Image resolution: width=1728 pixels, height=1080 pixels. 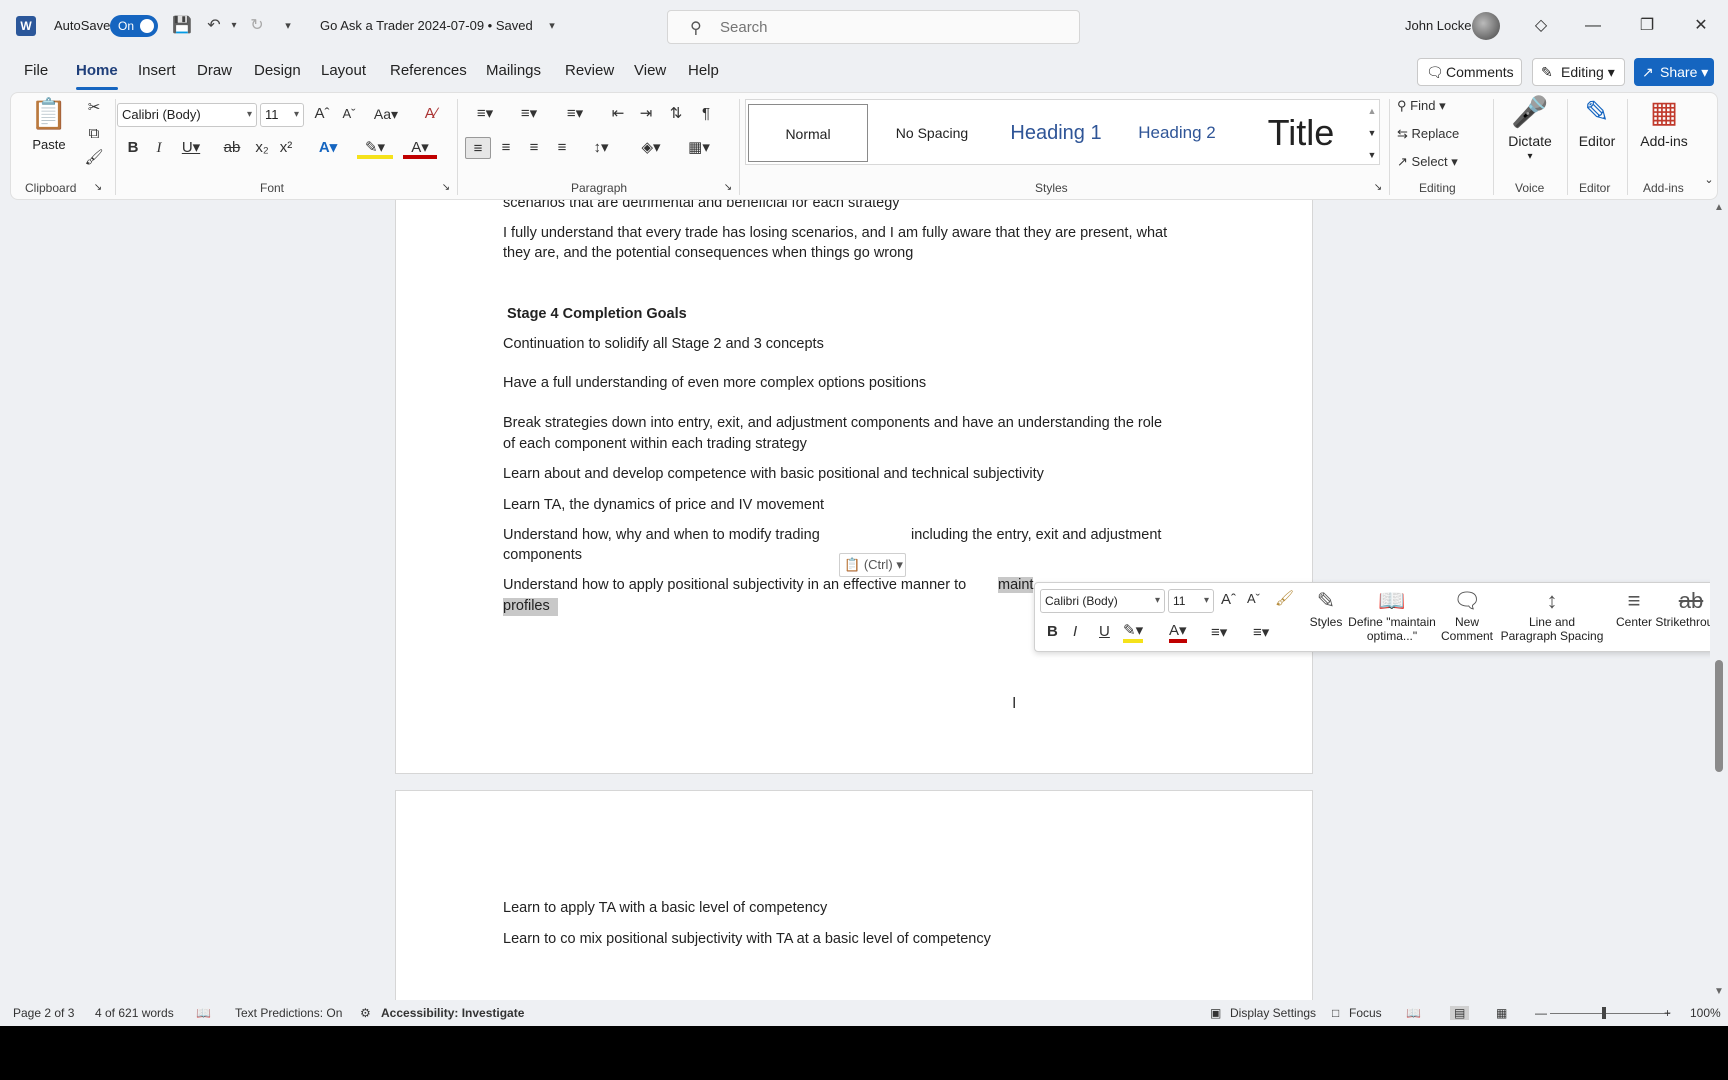 I want to click on clipboard-launcher-icon: ↘, so click(x=98, y=188).